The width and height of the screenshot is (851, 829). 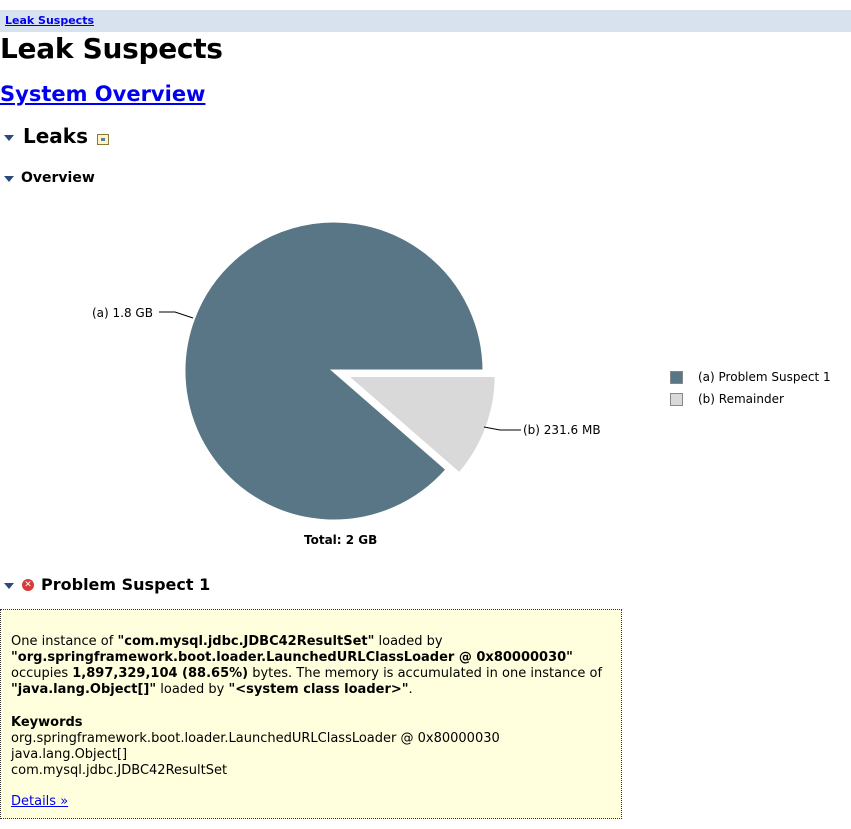 I want to click on breadcrumb-leak-suspects-link: Leak Suspects, so click(x=49, y=20).